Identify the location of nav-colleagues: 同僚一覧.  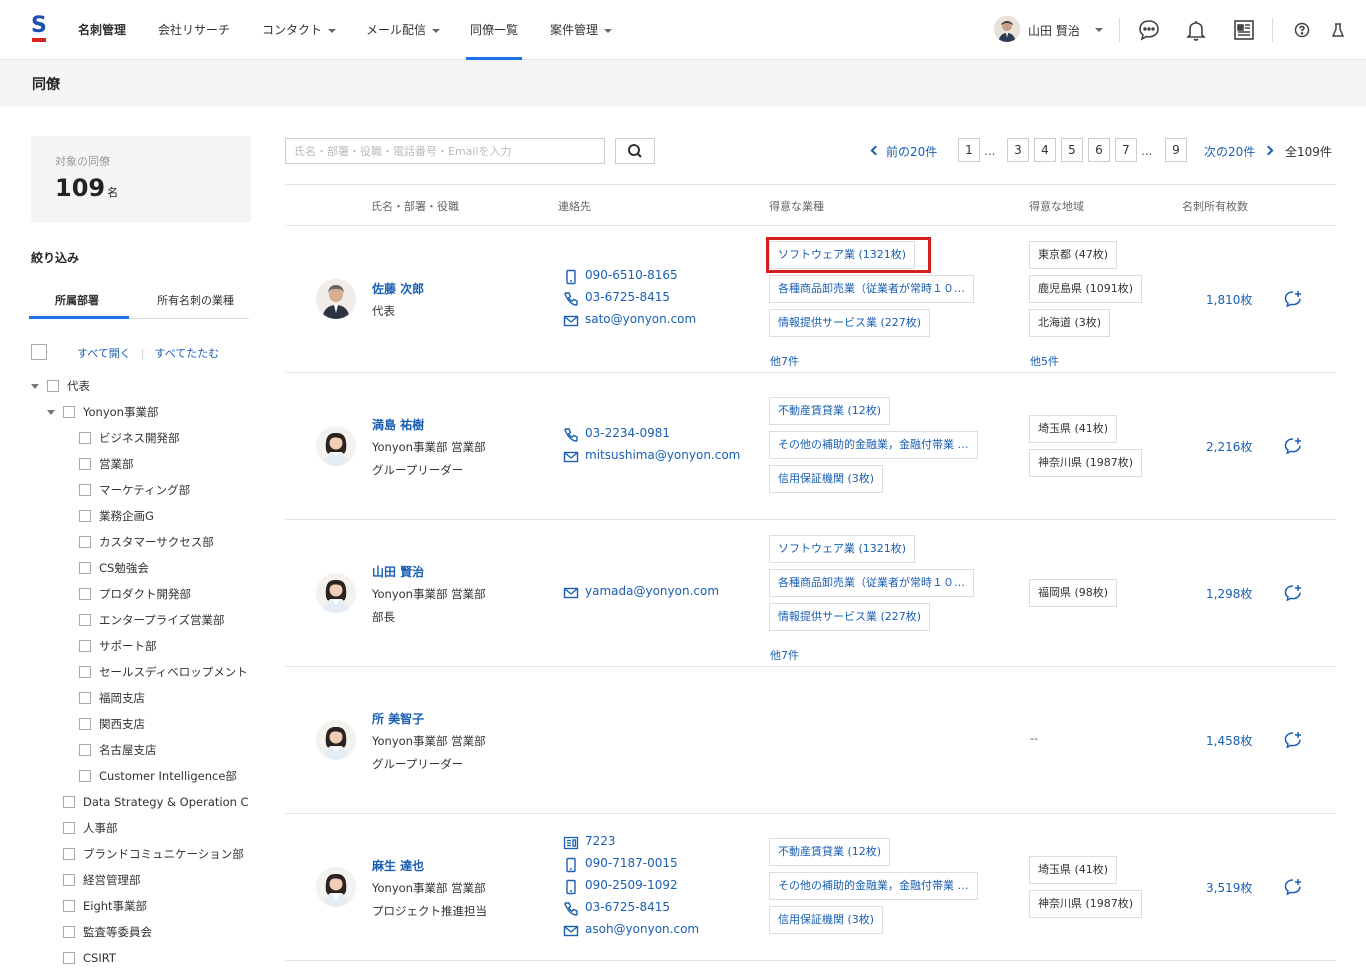
(494, 30).